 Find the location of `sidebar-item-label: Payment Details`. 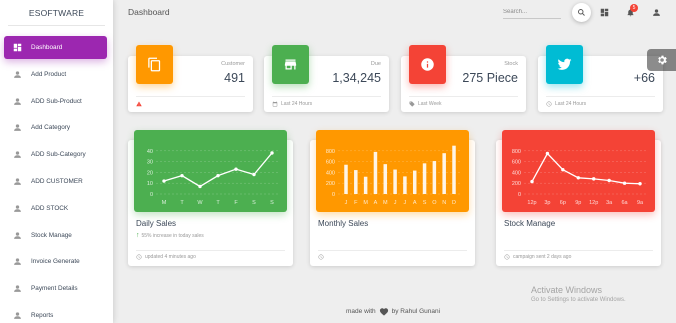

sidebar-item-label: Payment Details is located at coordinates (54, 289).